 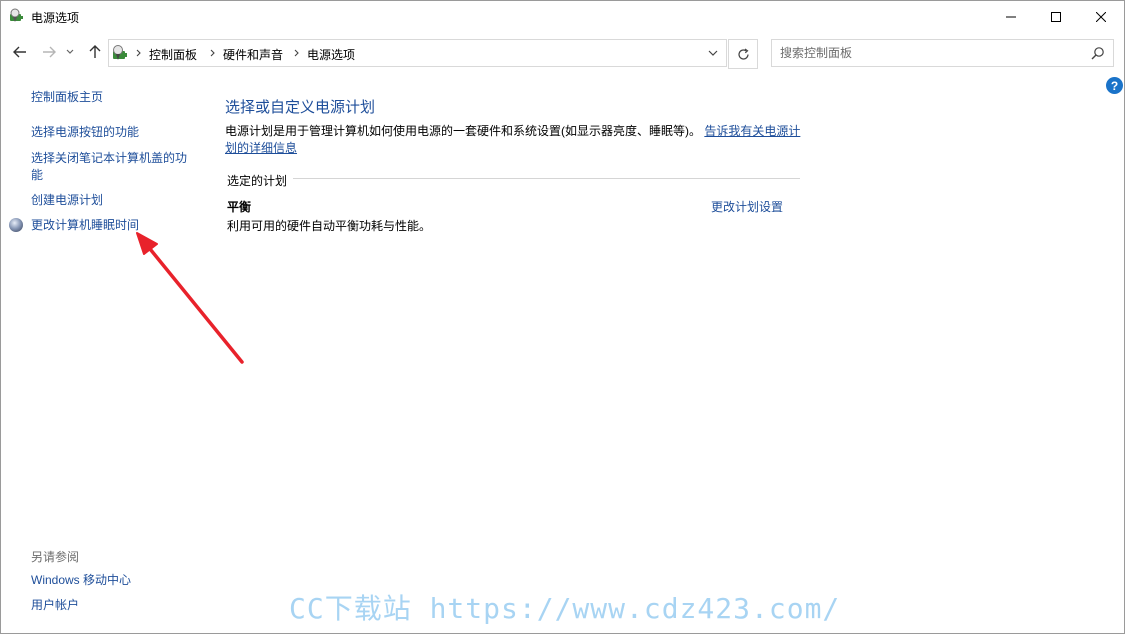 I want to click on page-title: 选择或自定义电源计划, so click(x=300, y=107).